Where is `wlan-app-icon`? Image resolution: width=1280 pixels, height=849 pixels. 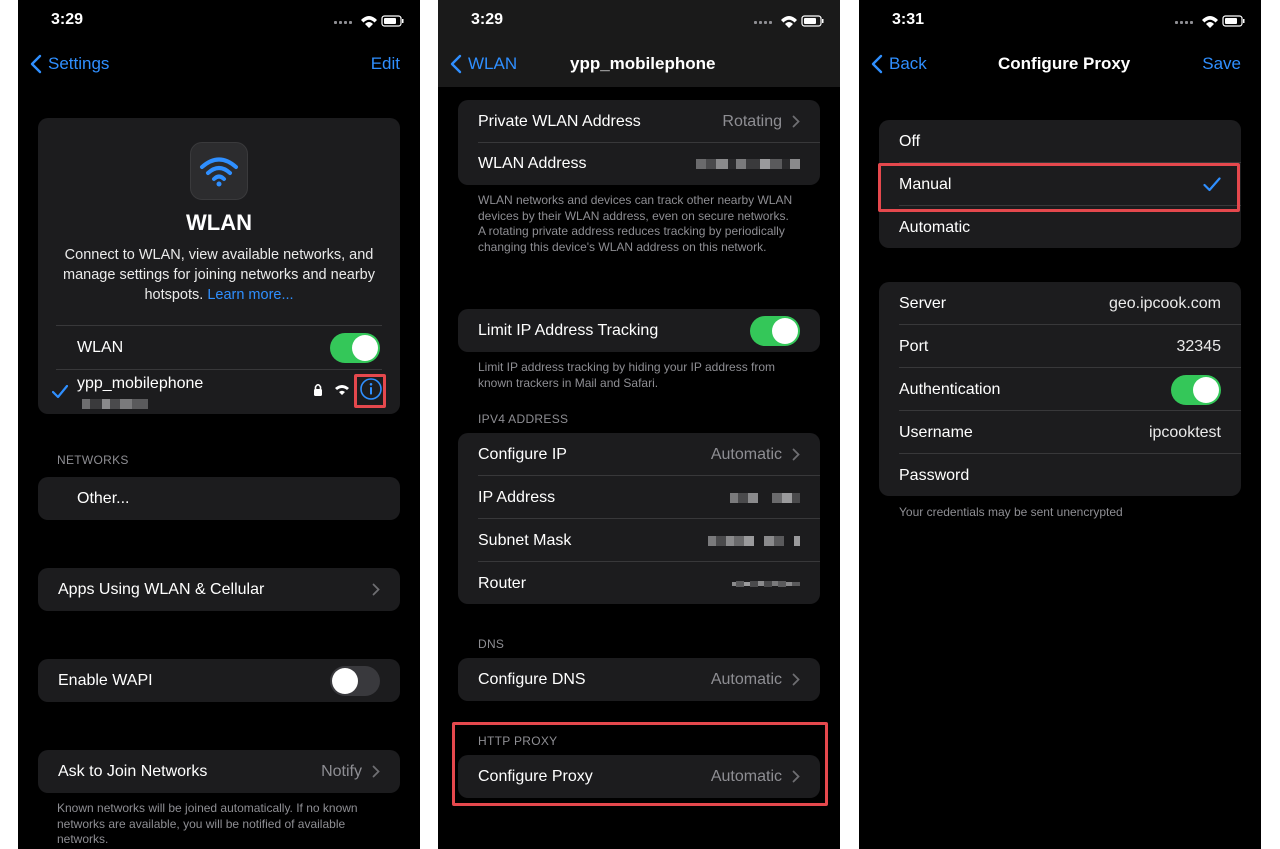 wlan-app-icon is located at coordinates (219, 171).